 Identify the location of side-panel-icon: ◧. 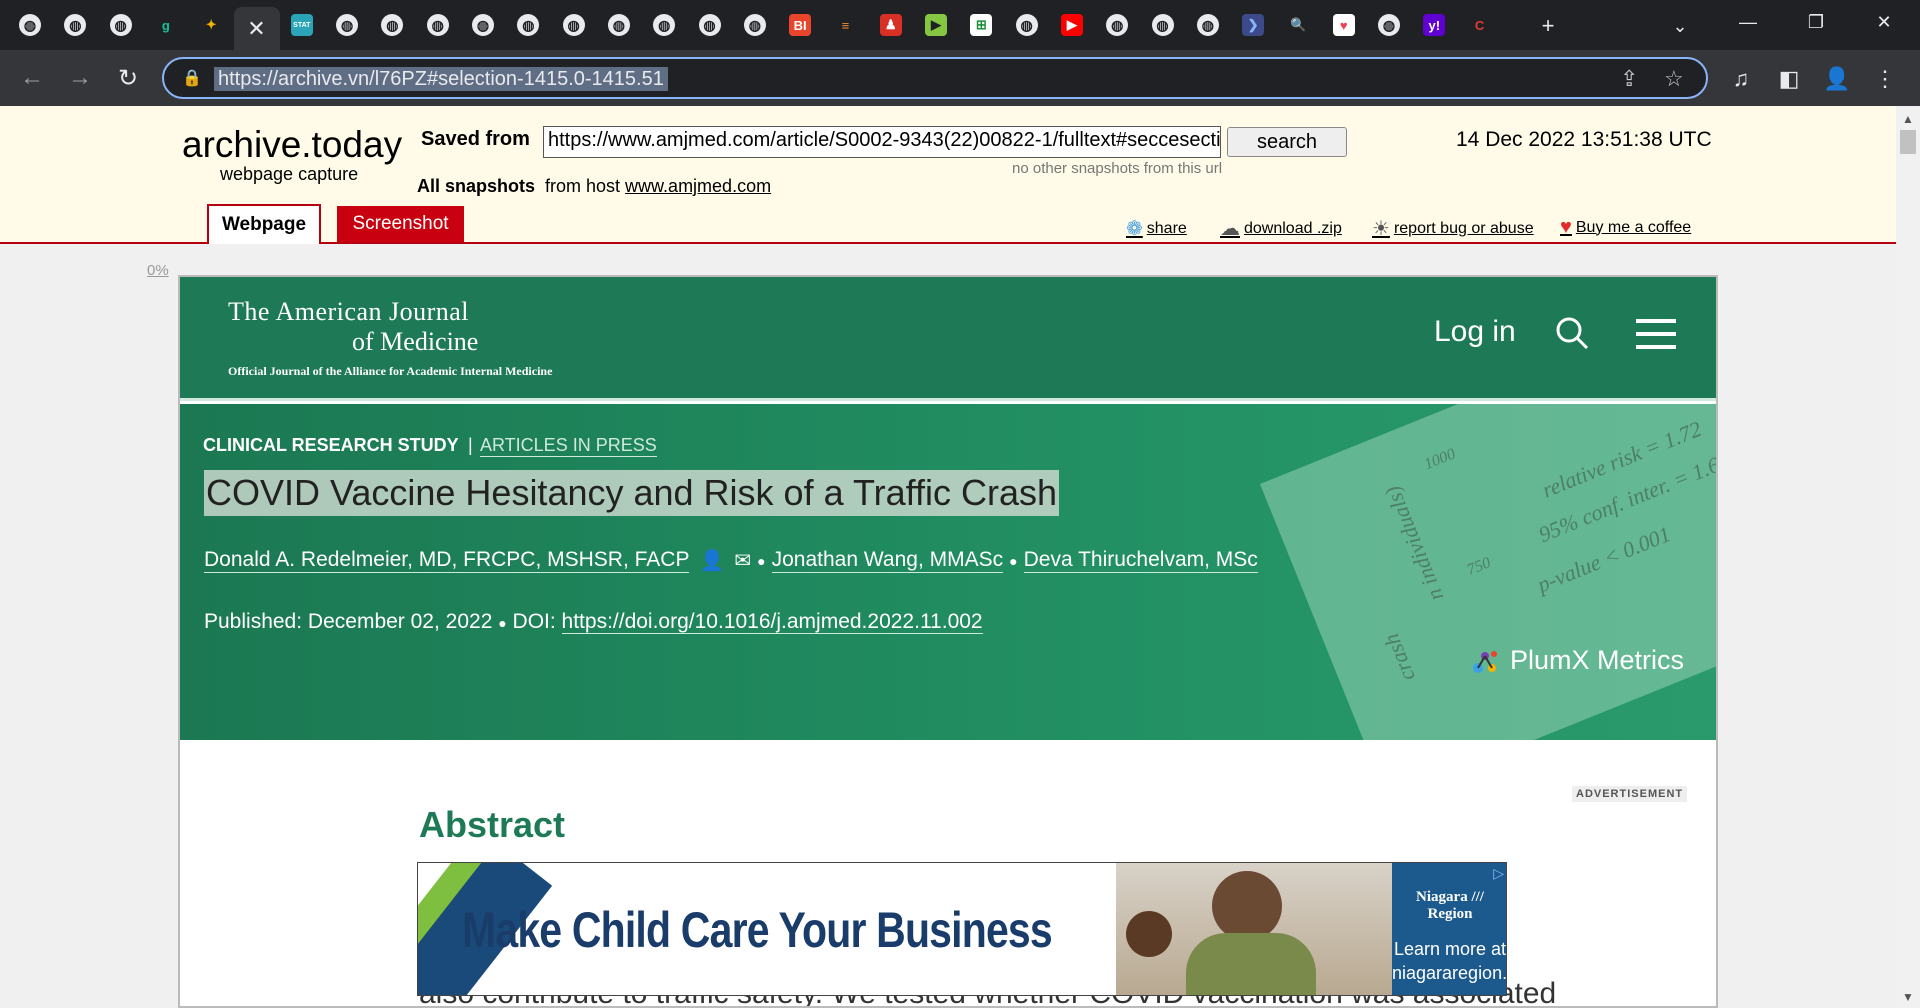
(1789, 79).